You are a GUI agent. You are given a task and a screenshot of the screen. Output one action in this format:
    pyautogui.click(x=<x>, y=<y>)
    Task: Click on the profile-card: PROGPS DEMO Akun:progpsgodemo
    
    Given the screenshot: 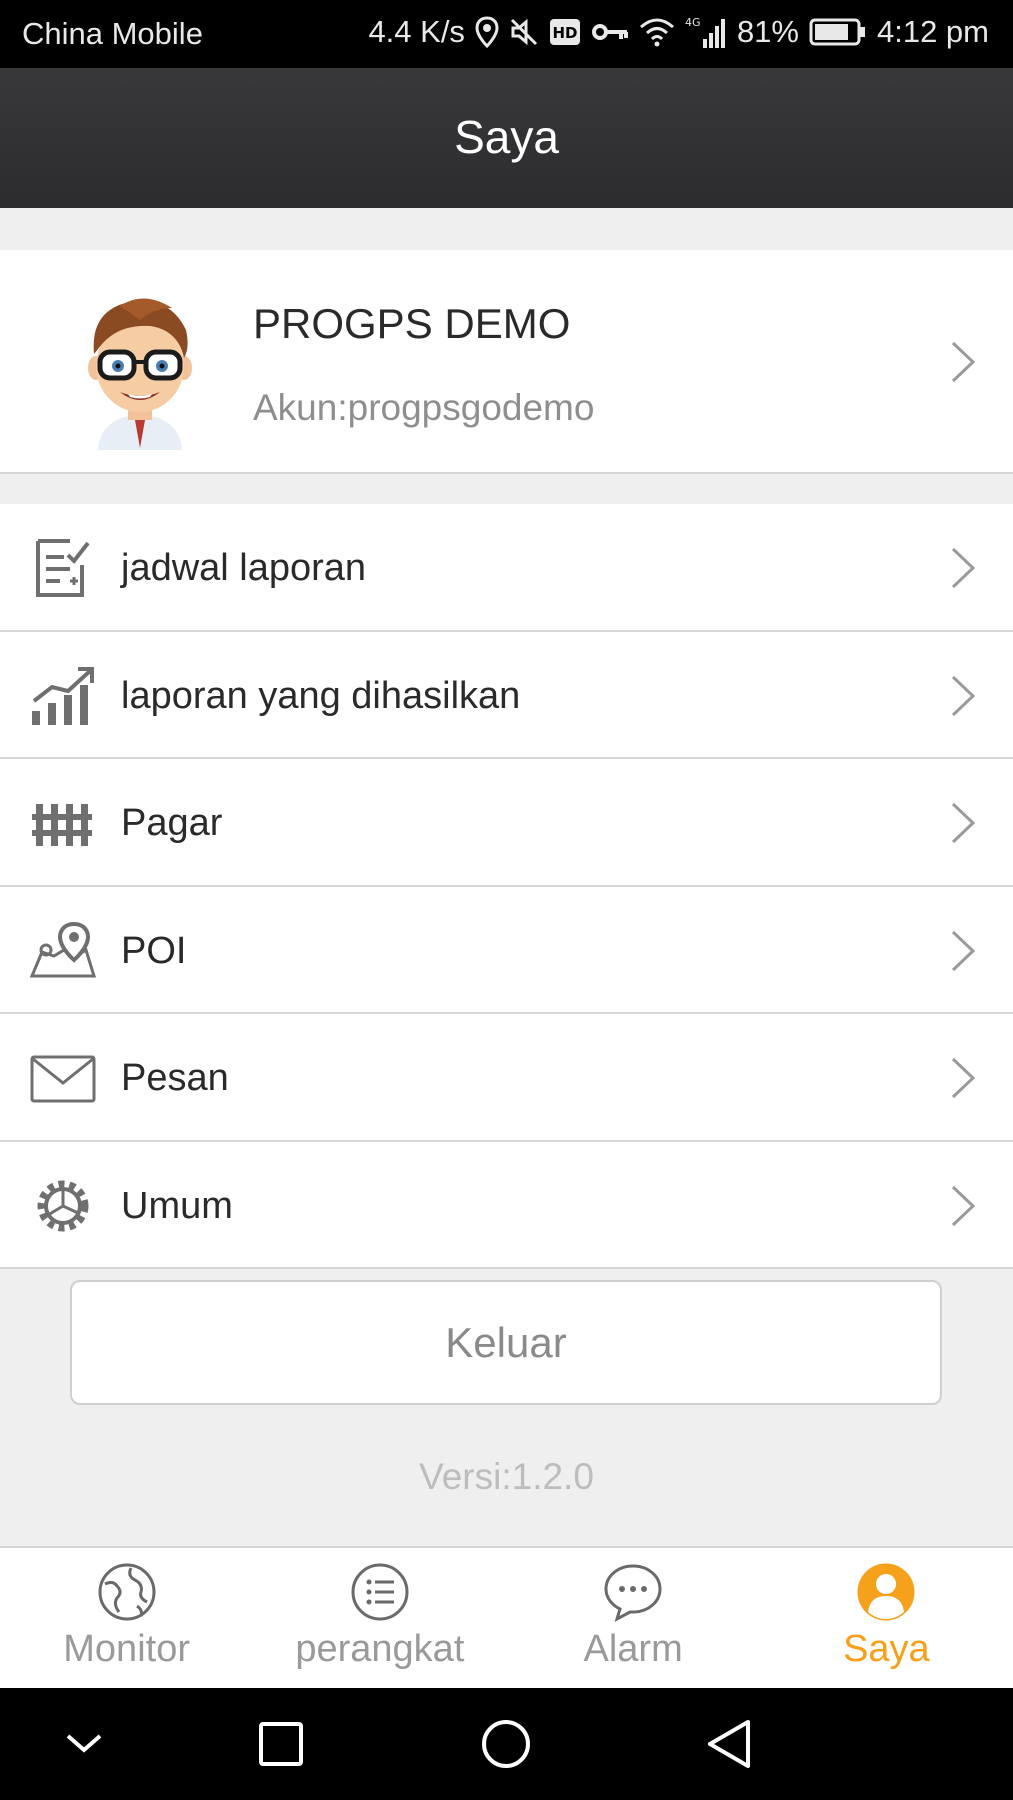 What is the action you would take?
    pyautogui.click(x=506, y=362)
    